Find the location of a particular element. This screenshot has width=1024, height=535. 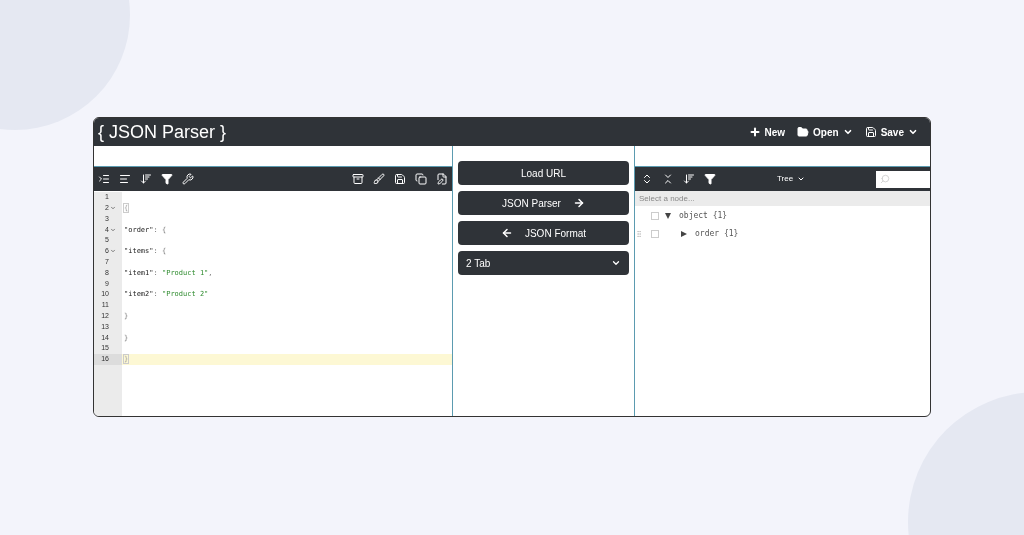

expanded-triangle-icon is located at coordinates (668, 216).